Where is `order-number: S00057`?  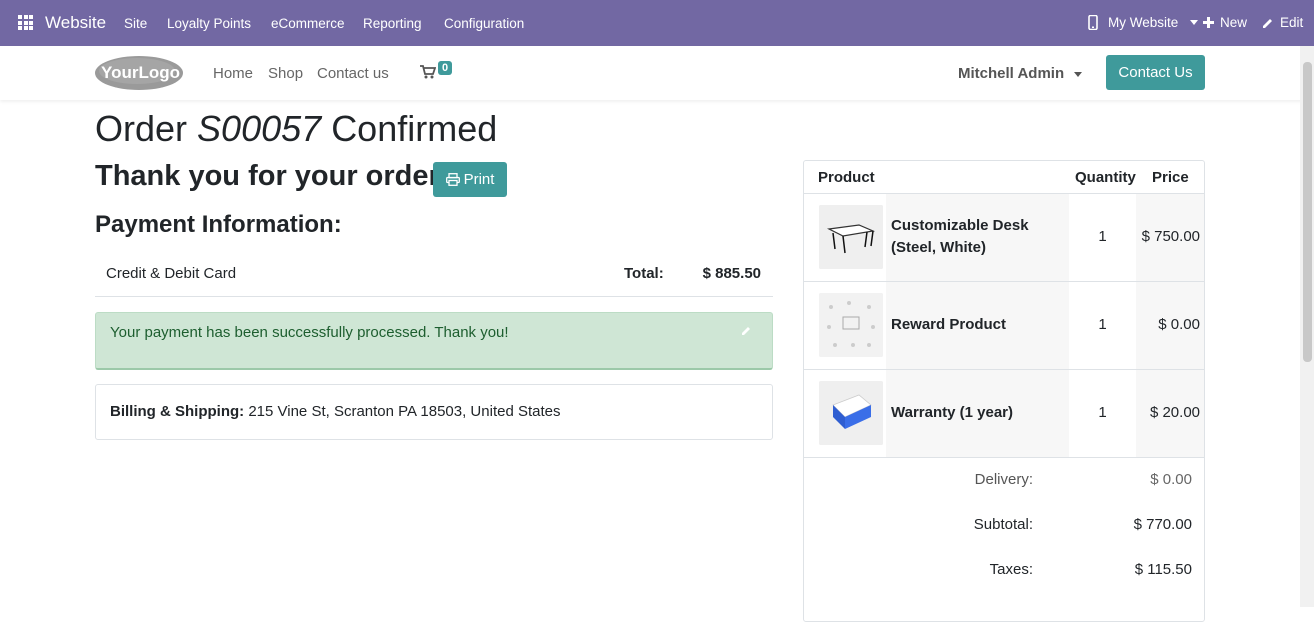 order-number: S00057 is located at coordinates (259, 128).